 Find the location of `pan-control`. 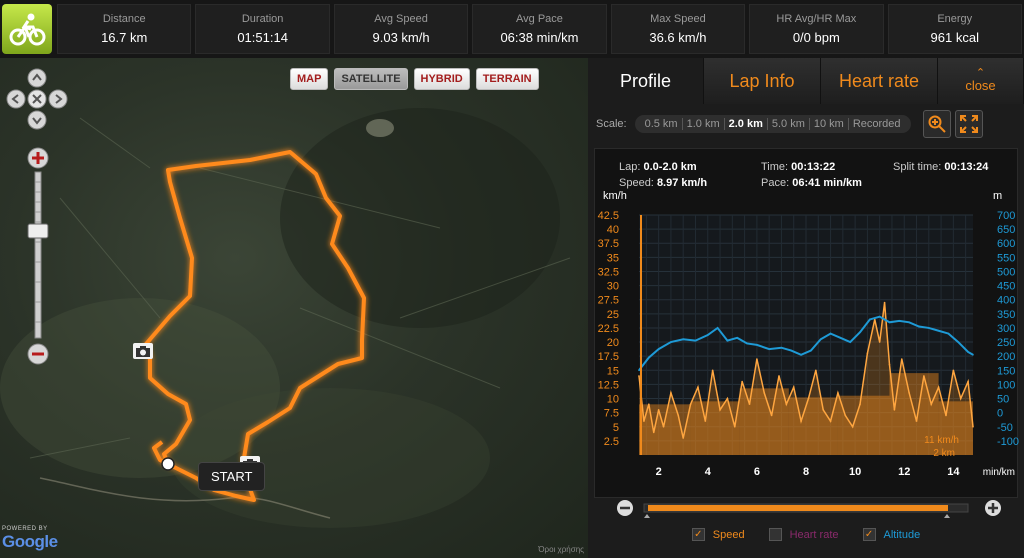

pan-control is located at coordinates (37, 99).